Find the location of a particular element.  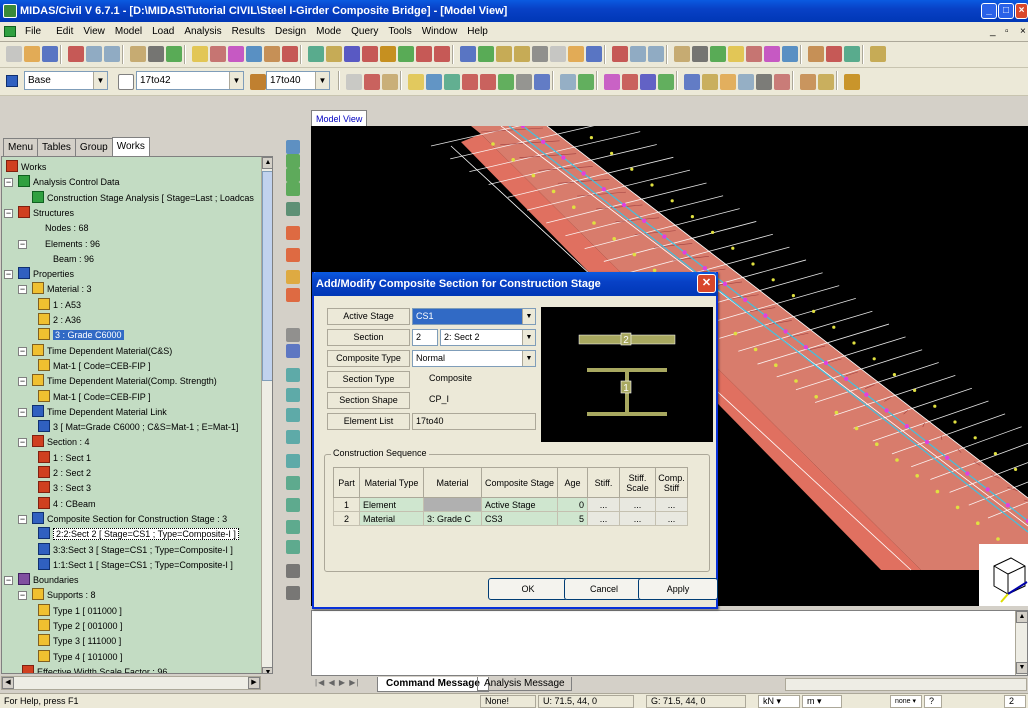

tree-item: Type 1 [ 011000 ] is located at coordinates (80, 611).